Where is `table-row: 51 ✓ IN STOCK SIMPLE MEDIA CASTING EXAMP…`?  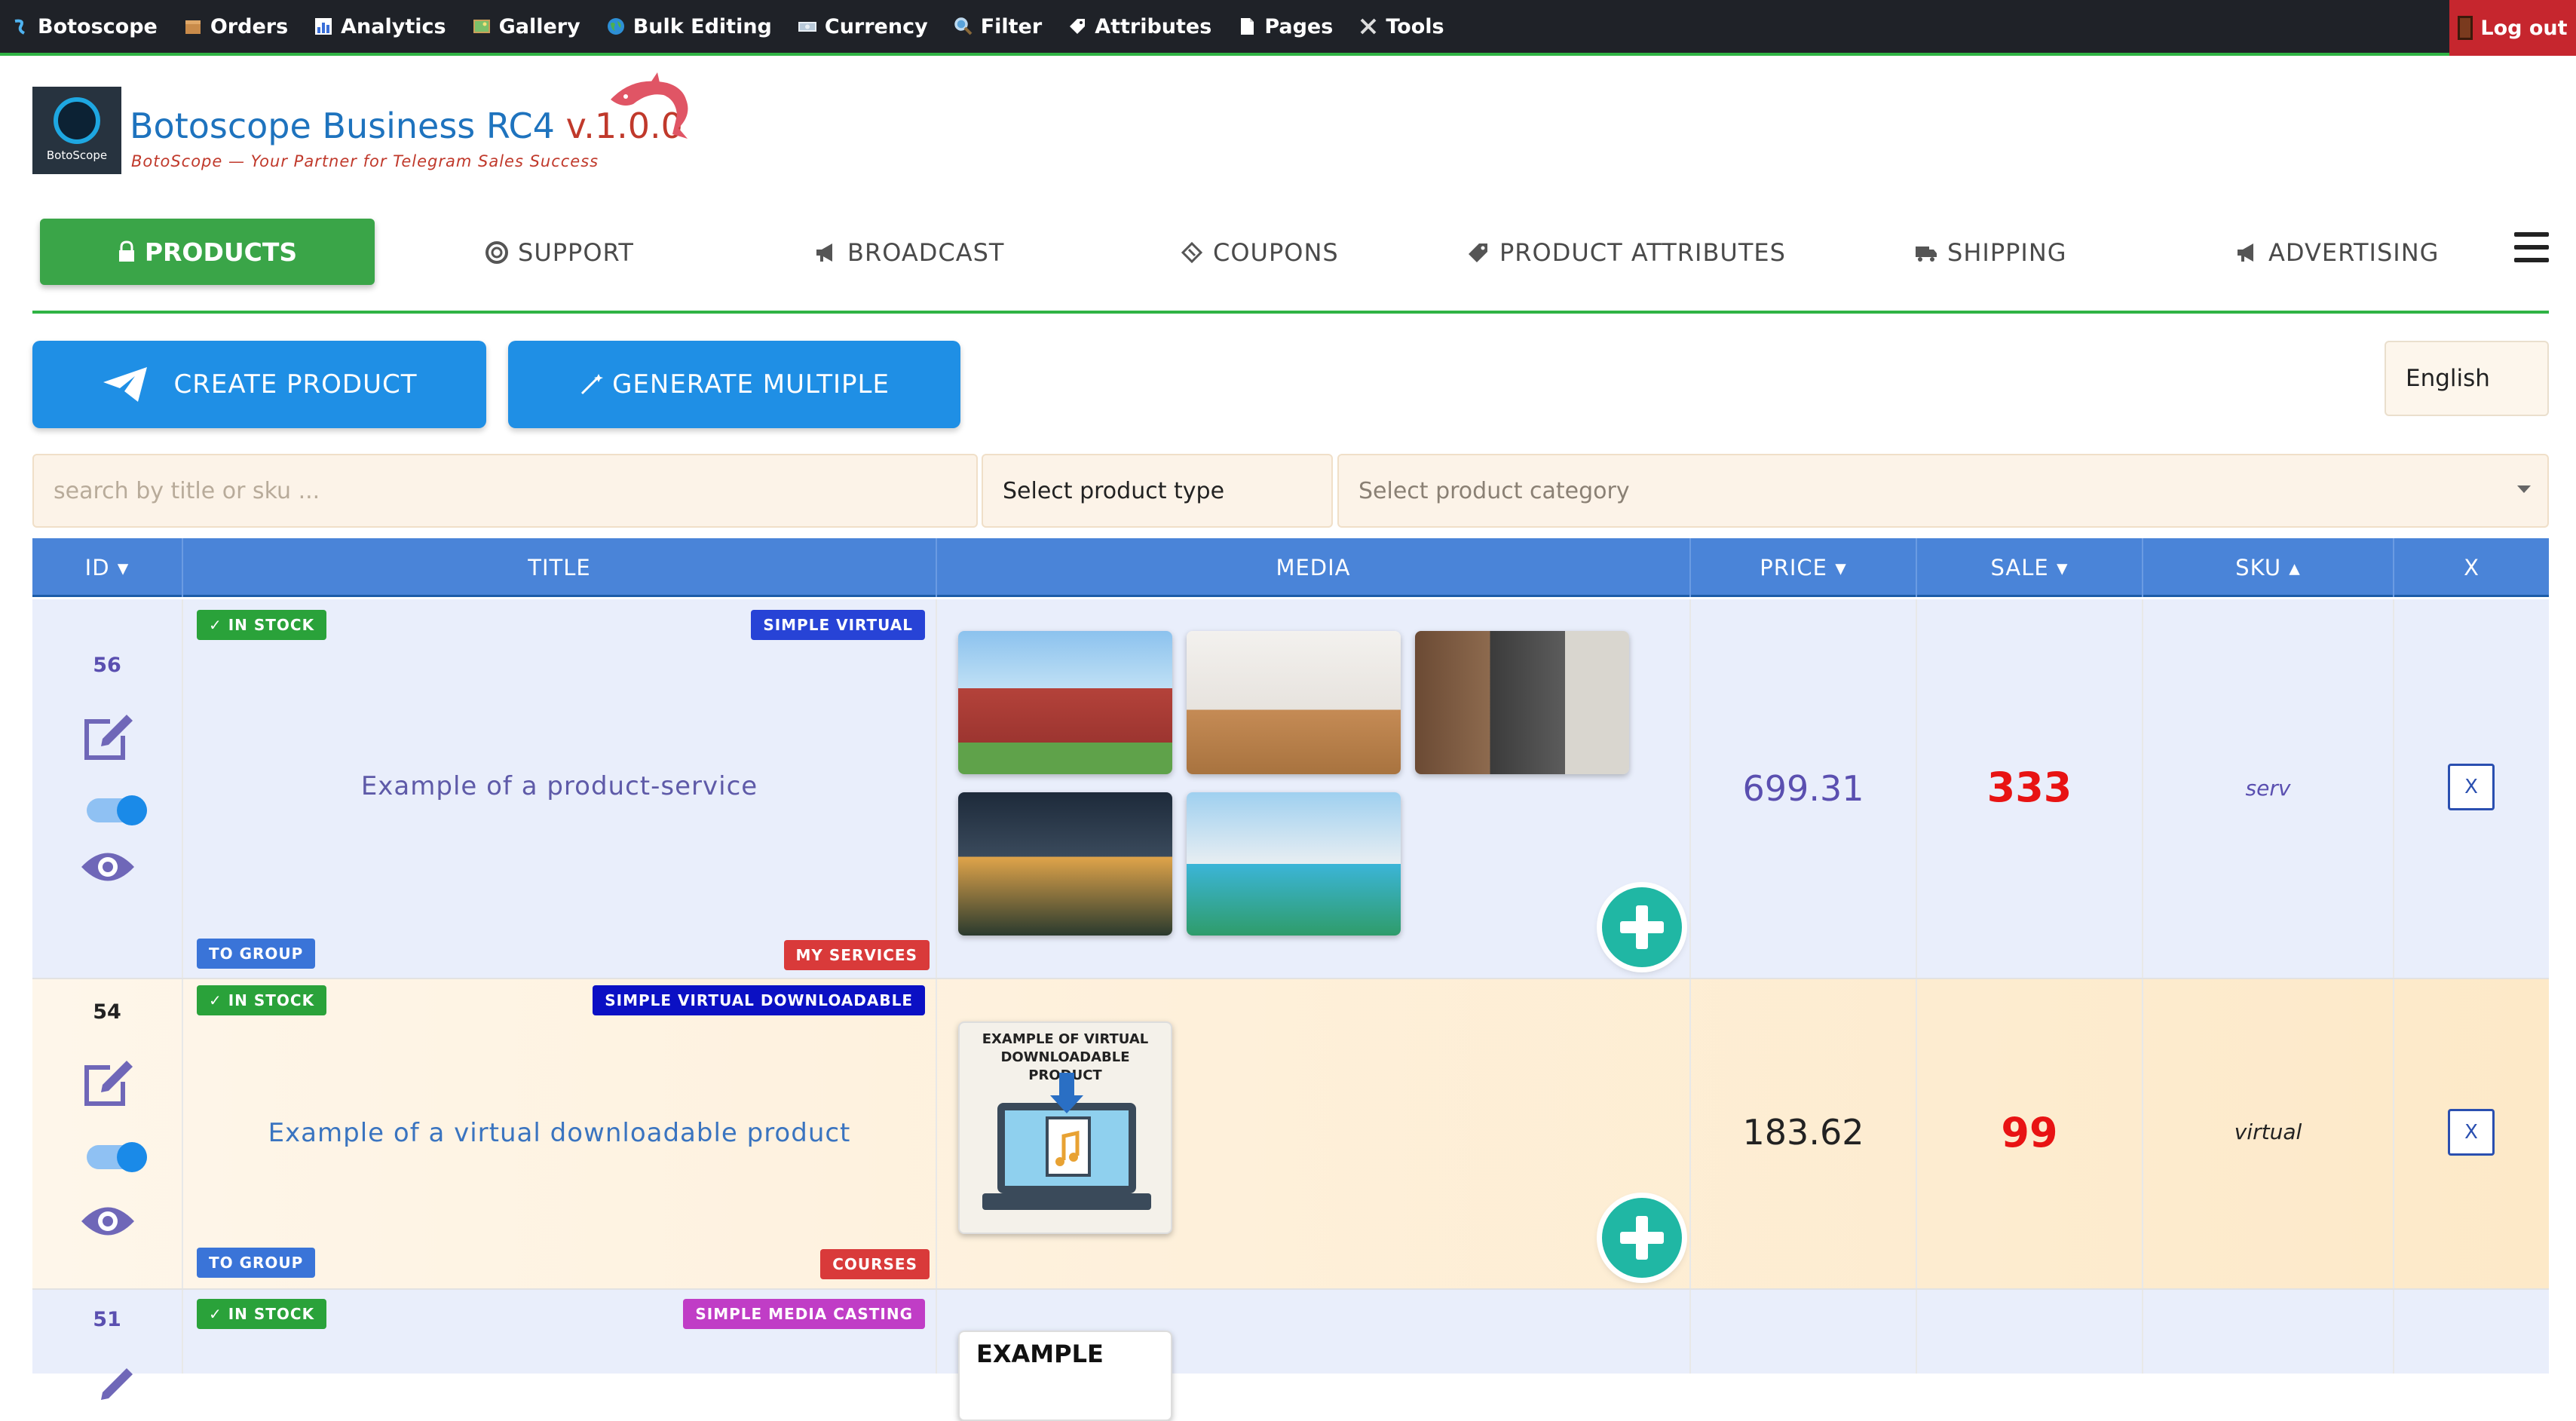 table-row: 51 ✓ IN STOCK SIMPLE MEDIA CASTING EXAMP… is located at coordinates (1290, 1355).